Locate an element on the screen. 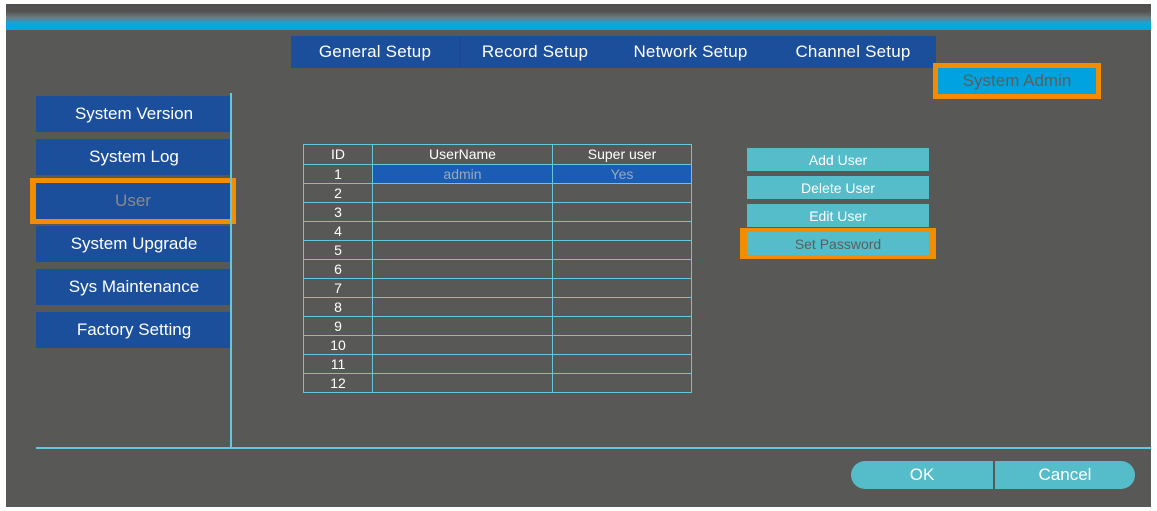 This screenshot has width=1157, height=511. sidebar-item-system-upgrade-button: System Upgrade is located at coordinates (134, 244).